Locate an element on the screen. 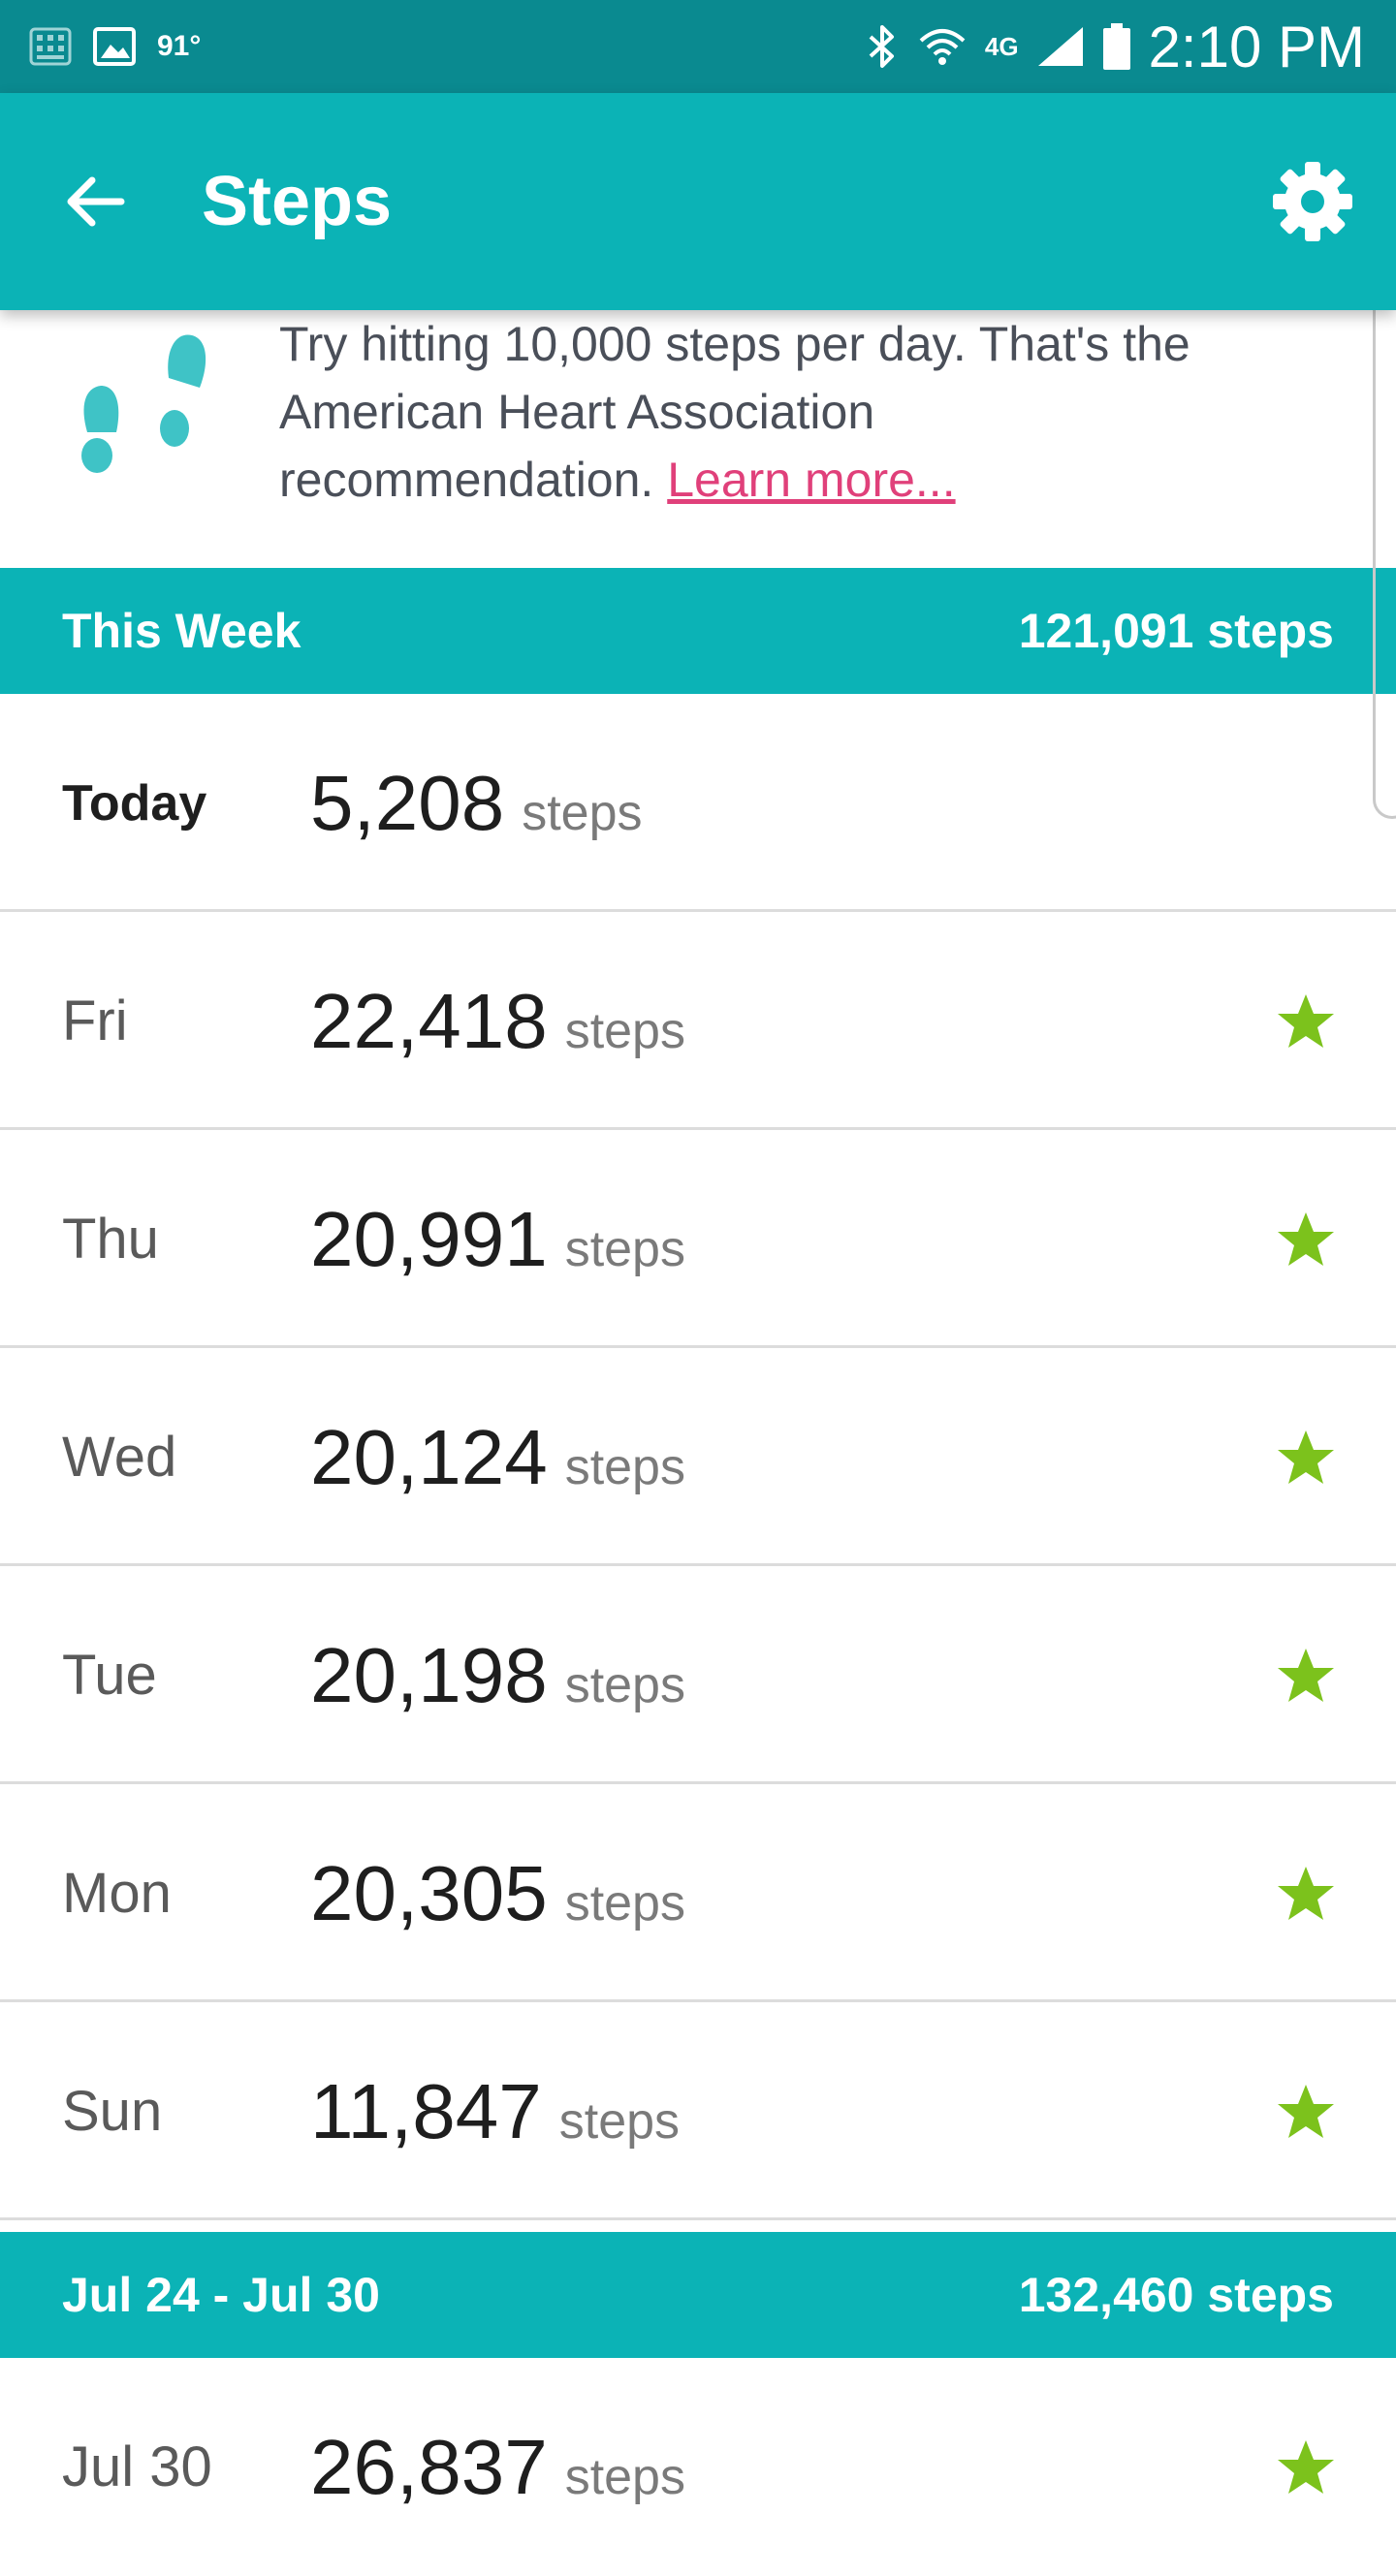  settings-button is located at coordinates (1312, 201).